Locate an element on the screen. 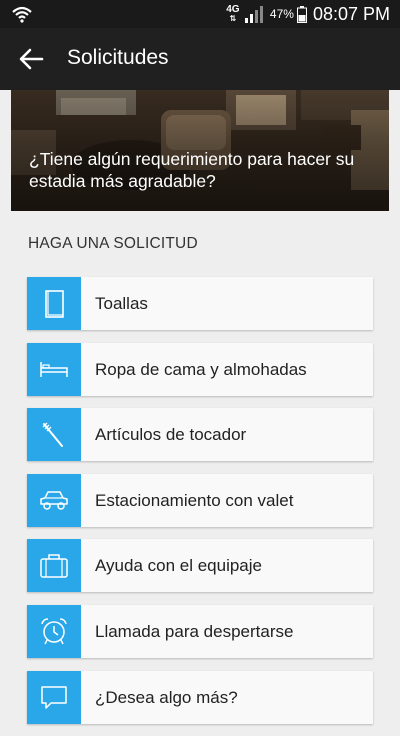  request-item-bedding: Ropa de cama y almohadas is located at coordinates (200, 369).